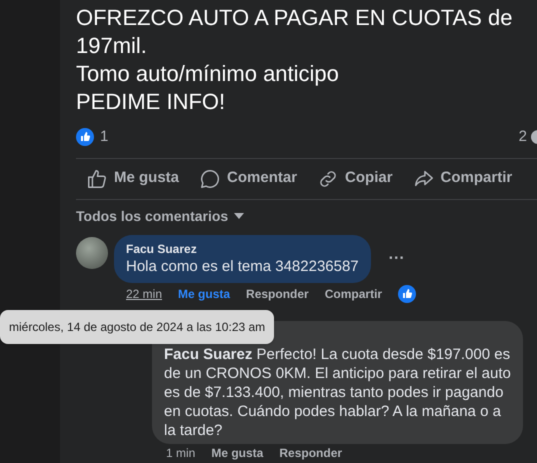 The width and height of the screenshot is (537, 463). What do you see at coordinates (181, 453) in the screenshot?
I see `reply-time: 1 min` at bounding box center [181, 453].